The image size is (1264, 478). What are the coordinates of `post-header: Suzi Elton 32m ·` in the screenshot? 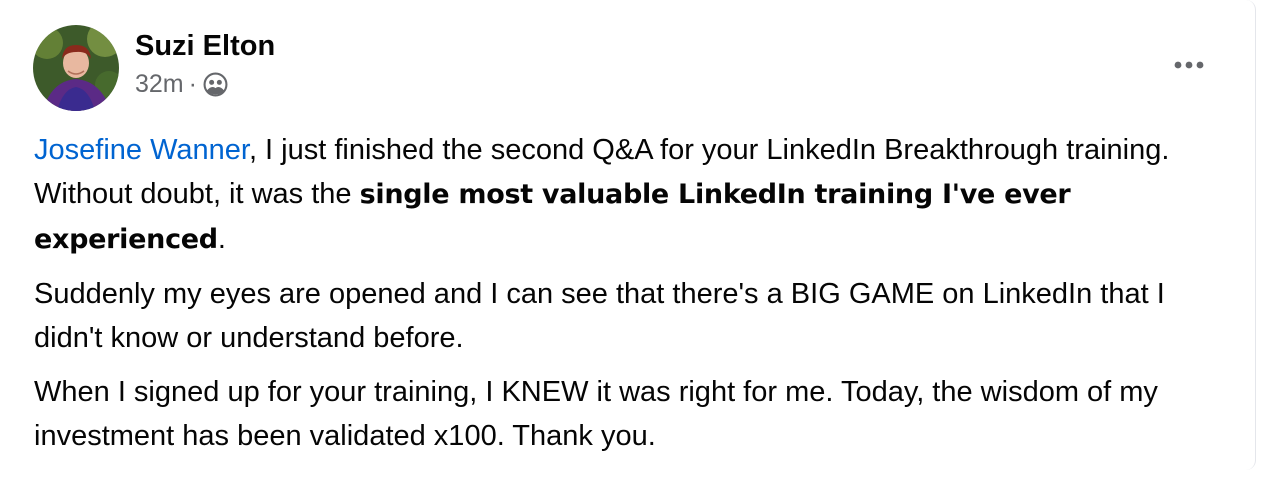 It's located at (154, 68).